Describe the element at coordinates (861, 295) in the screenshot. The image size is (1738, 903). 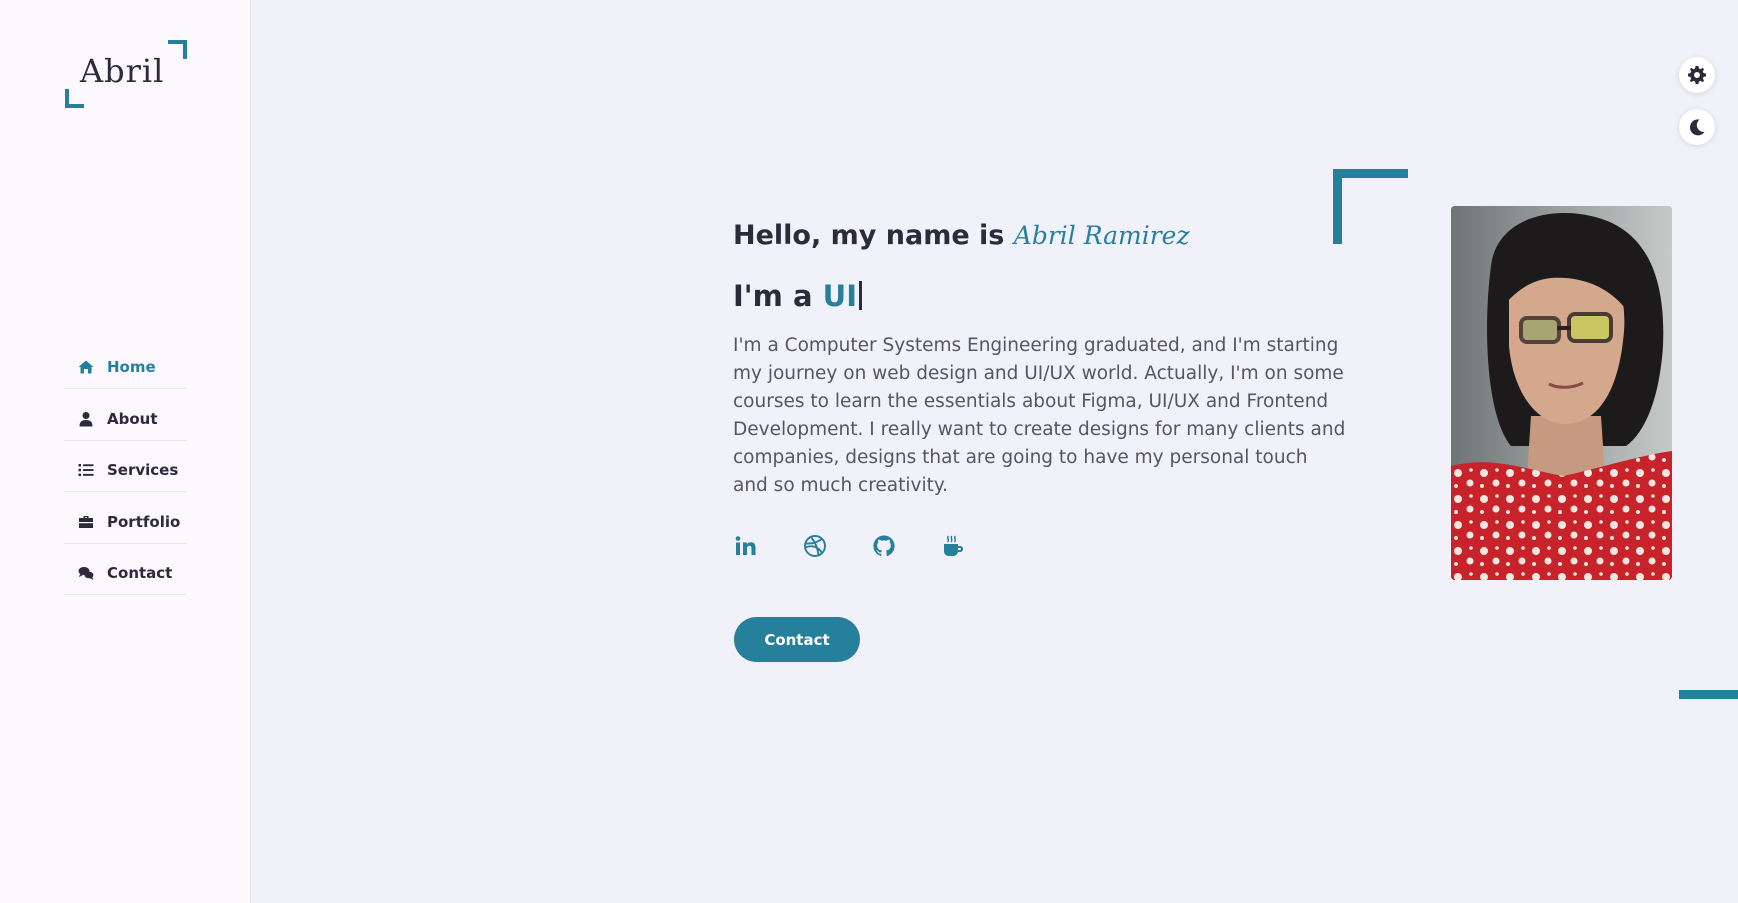
I see `typing-caret` at that location.